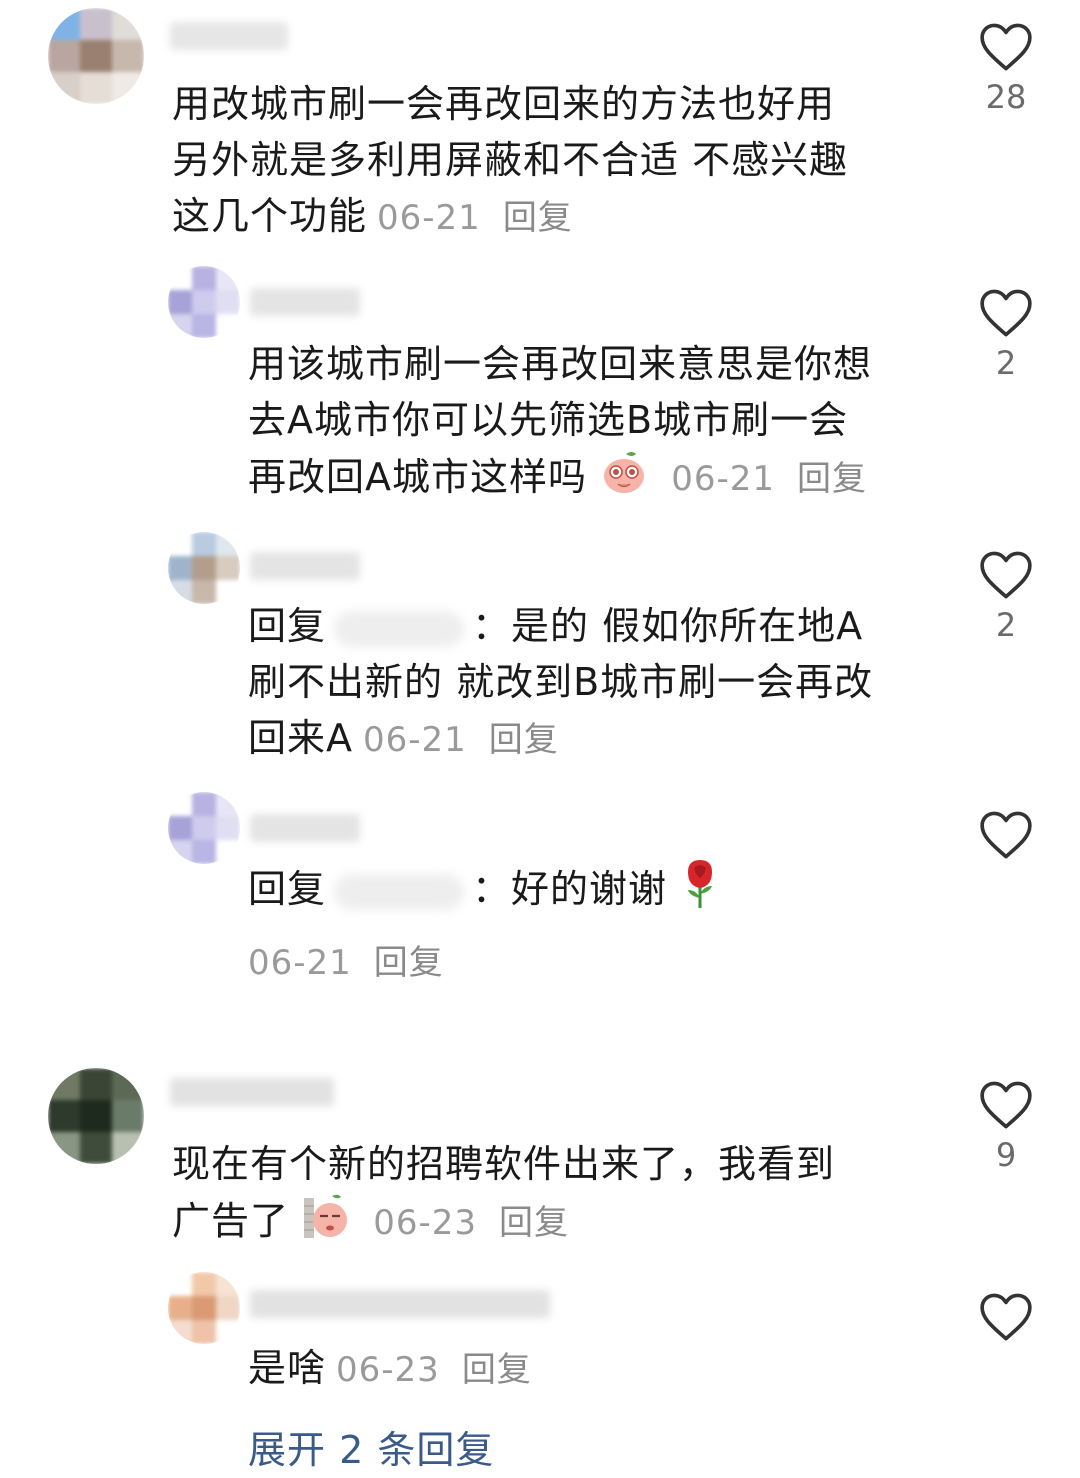 The height and width of the screenshot is (1478, 1080). I want to click on like-button: 9, so click(1006, 1127).